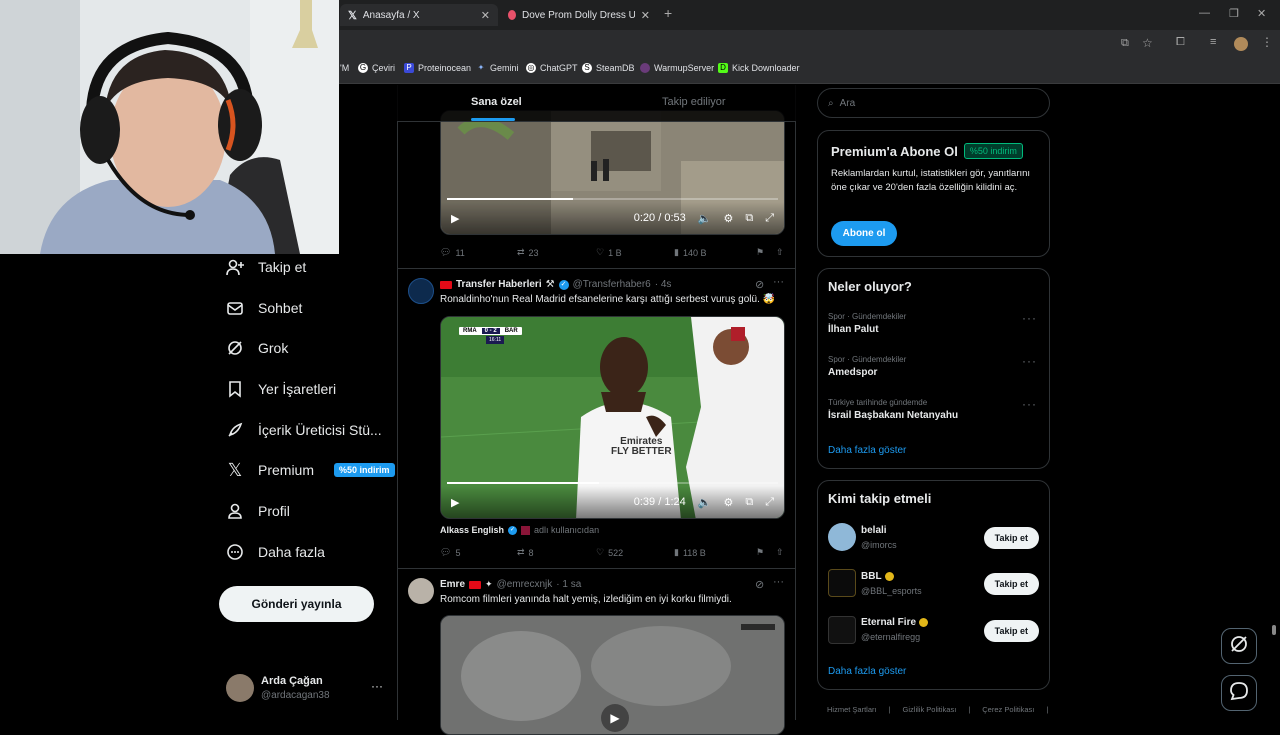 The width and height of the screenshot is (1280, 735). What do you see at coordinates (496, 102) in the screenshot?
I see `tab-for-you: Sana özel` at bounding box center [496, 102].